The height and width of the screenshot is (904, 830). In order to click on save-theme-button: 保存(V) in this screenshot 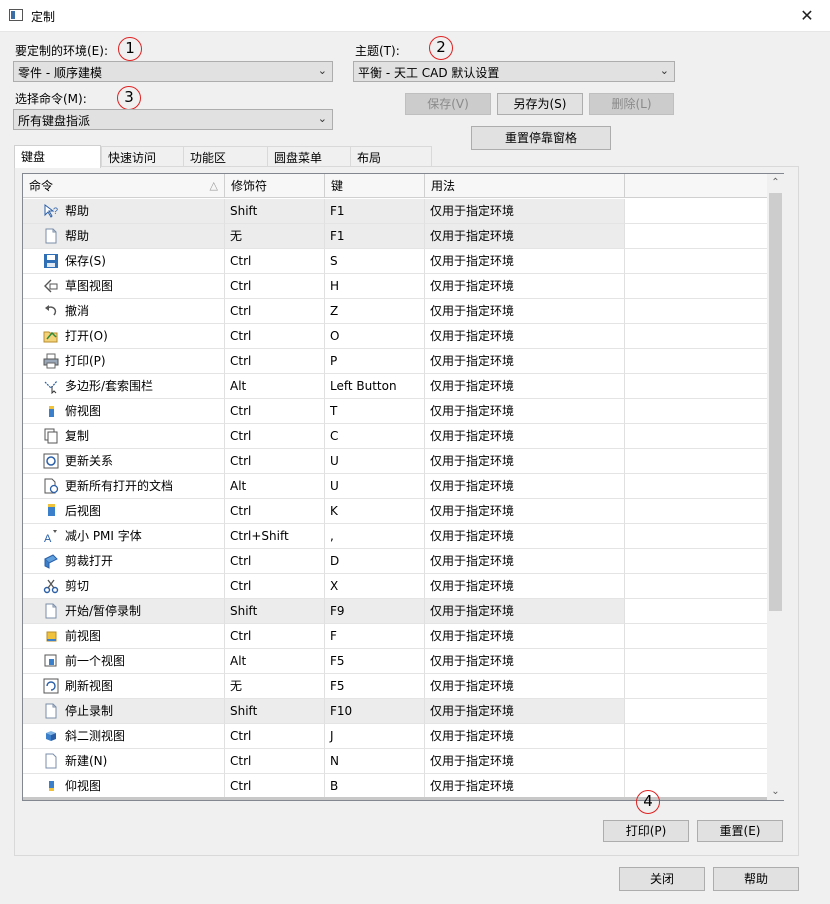, I will do `click(448, 104)`.